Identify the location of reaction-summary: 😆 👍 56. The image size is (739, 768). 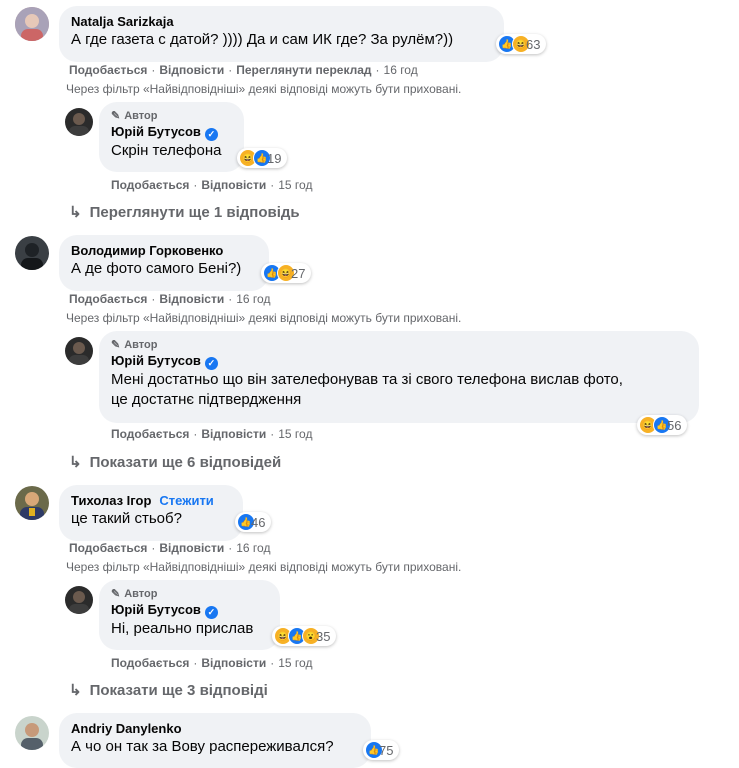
(662, 425).